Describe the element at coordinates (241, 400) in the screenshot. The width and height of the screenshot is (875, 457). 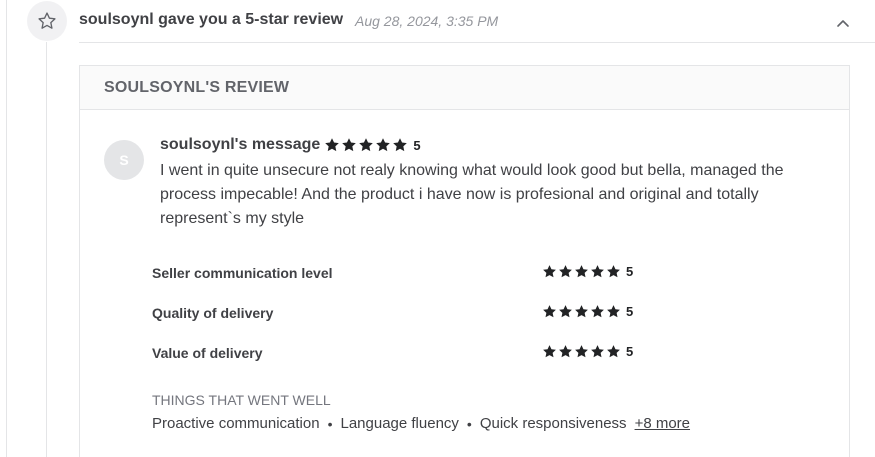
I see `went-well-title: THINGS THAT WENT WELL` at that location.